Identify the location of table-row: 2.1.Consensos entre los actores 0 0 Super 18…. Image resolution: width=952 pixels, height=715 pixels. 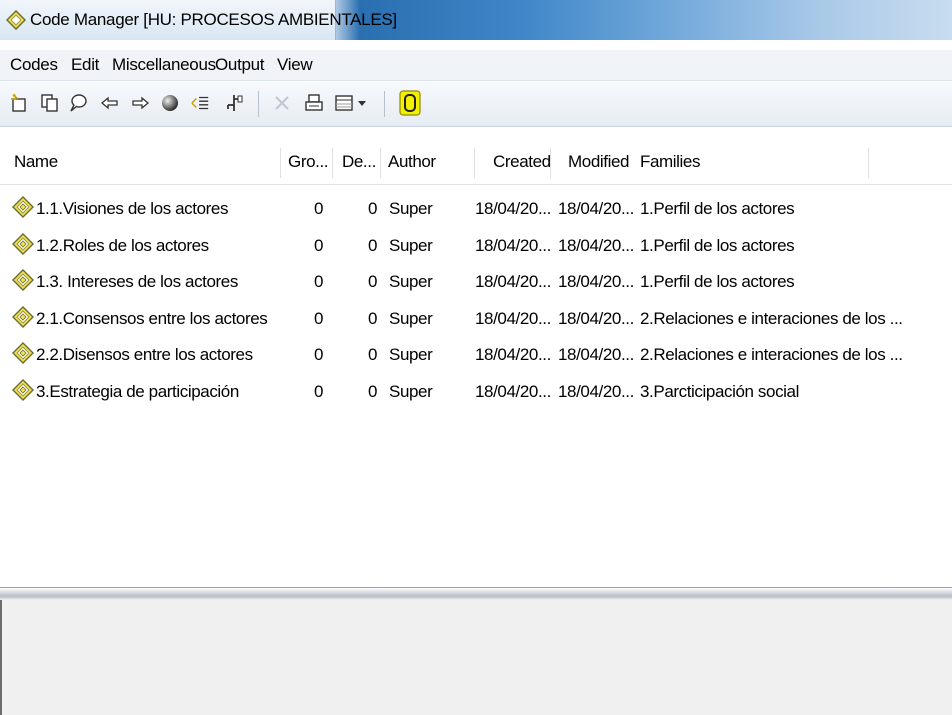
(476, 318).